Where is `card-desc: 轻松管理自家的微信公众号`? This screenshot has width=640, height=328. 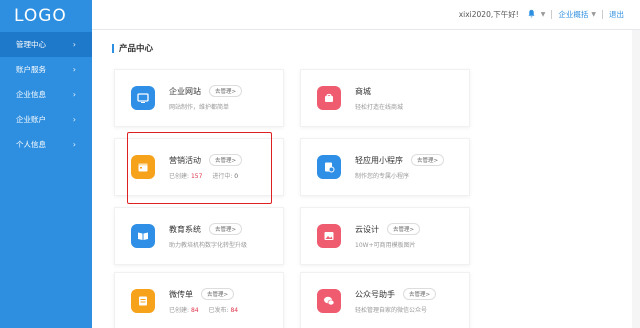 card-desc: 轻松管理自家的微信公众号 is located at coordinates (391, 310).